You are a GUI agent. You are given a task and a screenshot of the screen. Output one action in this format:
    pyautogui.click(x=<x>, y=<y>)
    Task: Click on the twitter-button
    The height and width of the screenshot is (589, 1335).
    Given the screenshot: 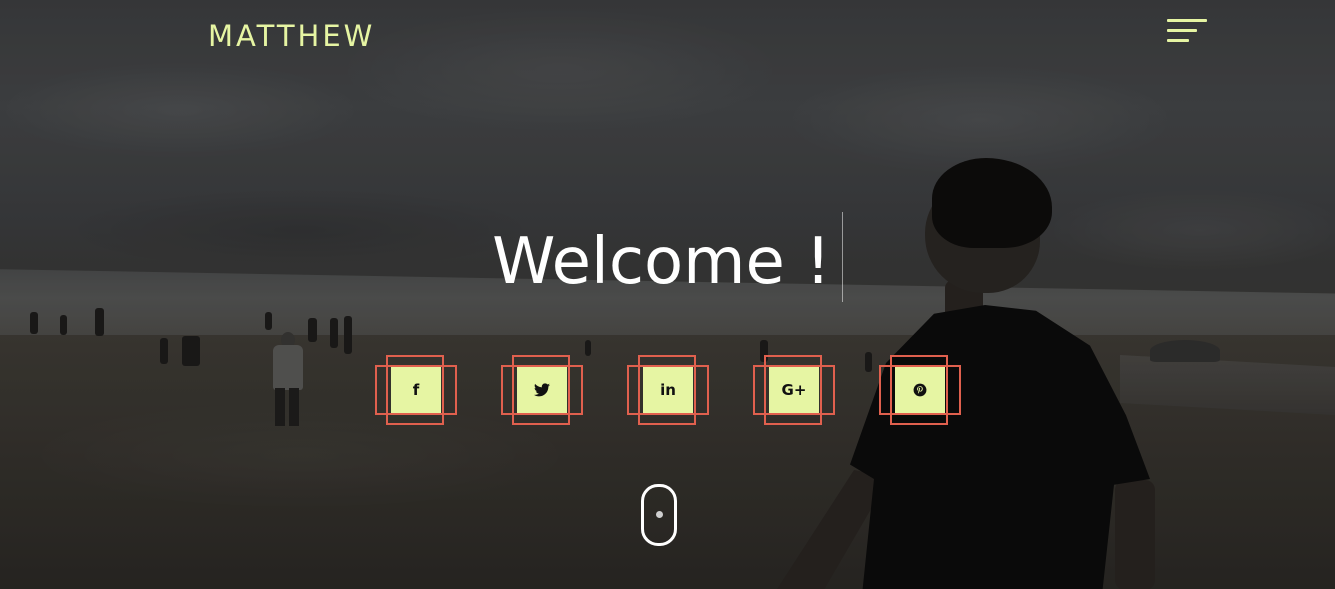 What is the action you would take?
    pyautogui.click(x=542, y=391)
    